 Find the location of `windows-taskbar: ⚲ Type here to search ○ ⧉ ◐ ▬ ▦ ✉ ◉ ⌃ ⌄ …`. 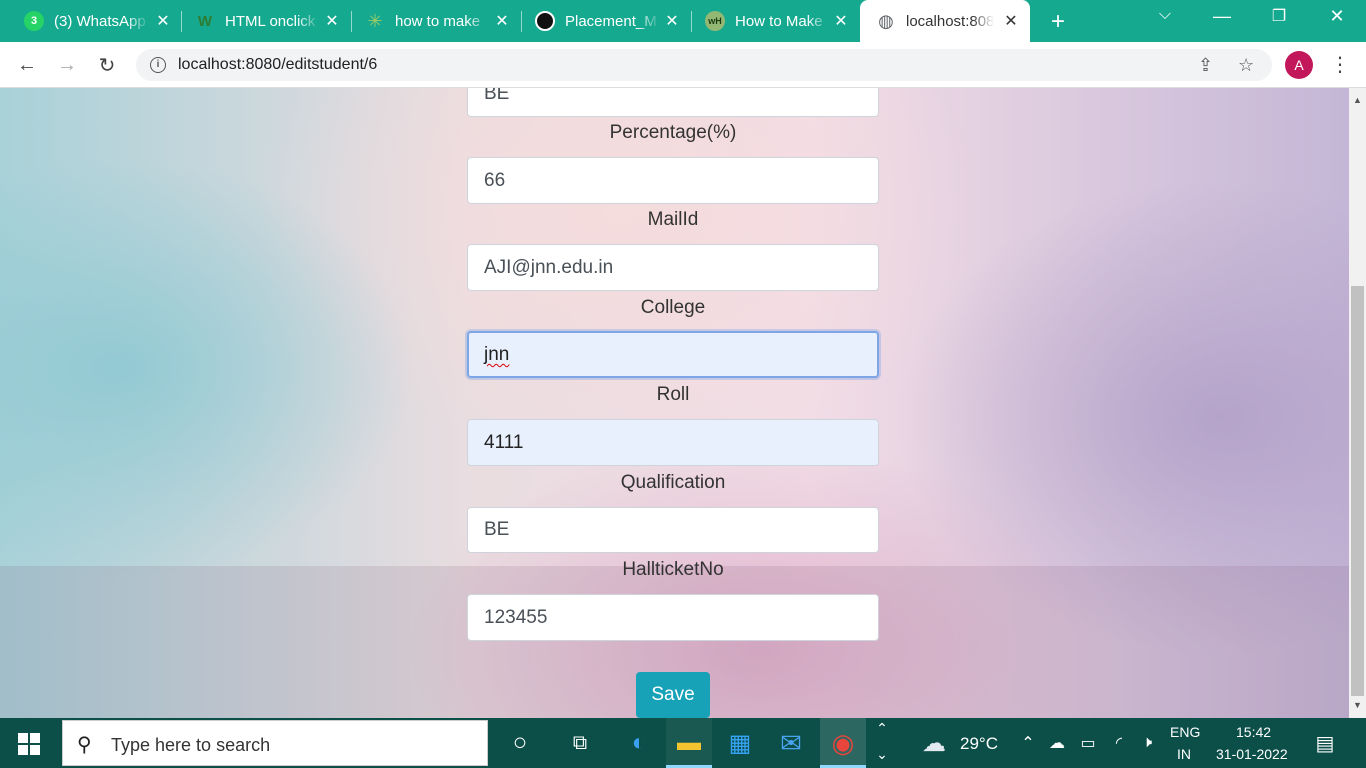

windows-taskbar: ⚲ Type here to search ○ ⧉ ◐ ▬ ▦ ✉ ◉ ⌃ ⌄ … is located at coordinates (683, 743).